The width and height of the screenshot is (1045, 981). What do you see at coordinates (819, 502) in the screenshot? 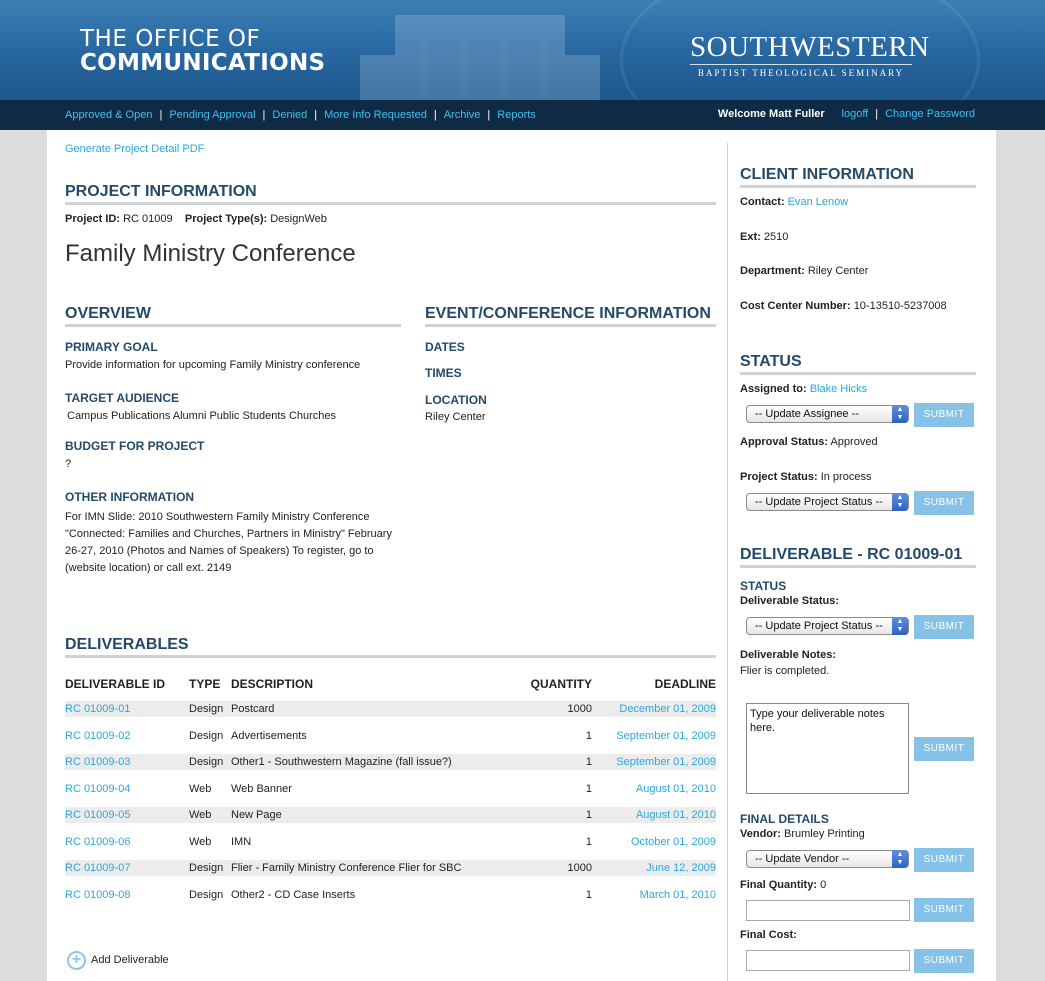
I see `project-status-select-value: -- Update Project Status --` at bounding box center [819, 502].